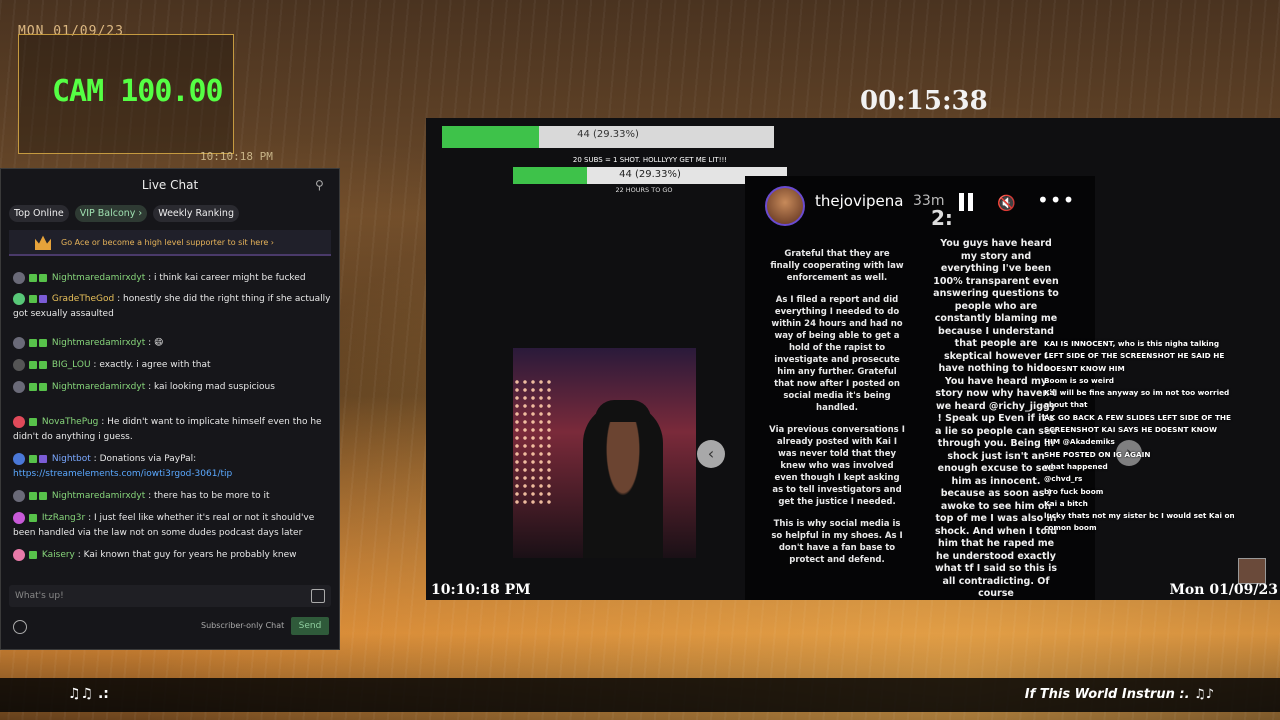 The height and width of the screenshot is (720, 1280). I want to click on chat-text: Donations via PayPal:, so click(148, 459).